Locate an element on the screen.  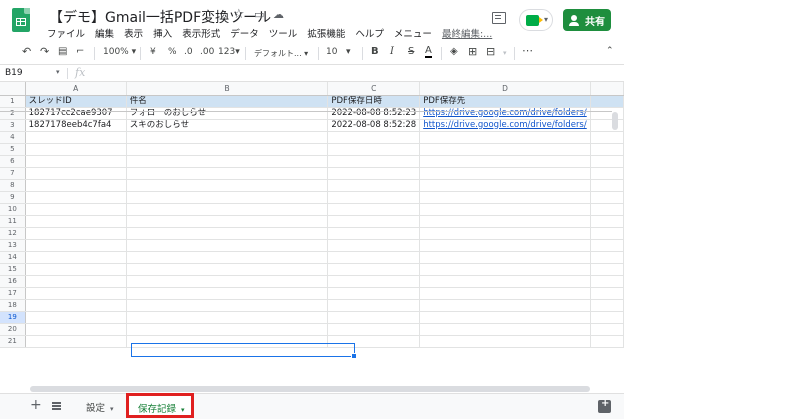
menu-edit: 編集 is located at coordinates (104, 34).